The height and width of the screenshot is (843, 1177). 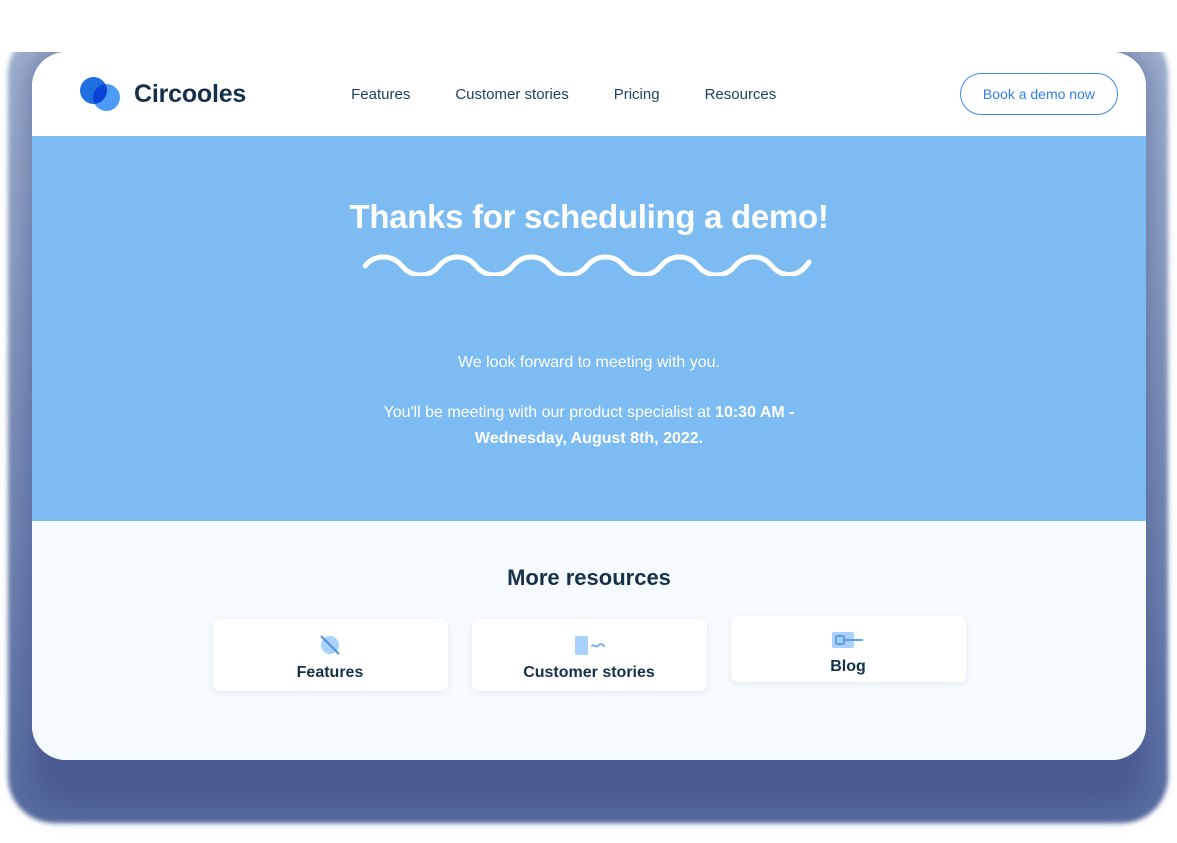 I want to click on document-squiggle-icon, so click(x=589, y=646).